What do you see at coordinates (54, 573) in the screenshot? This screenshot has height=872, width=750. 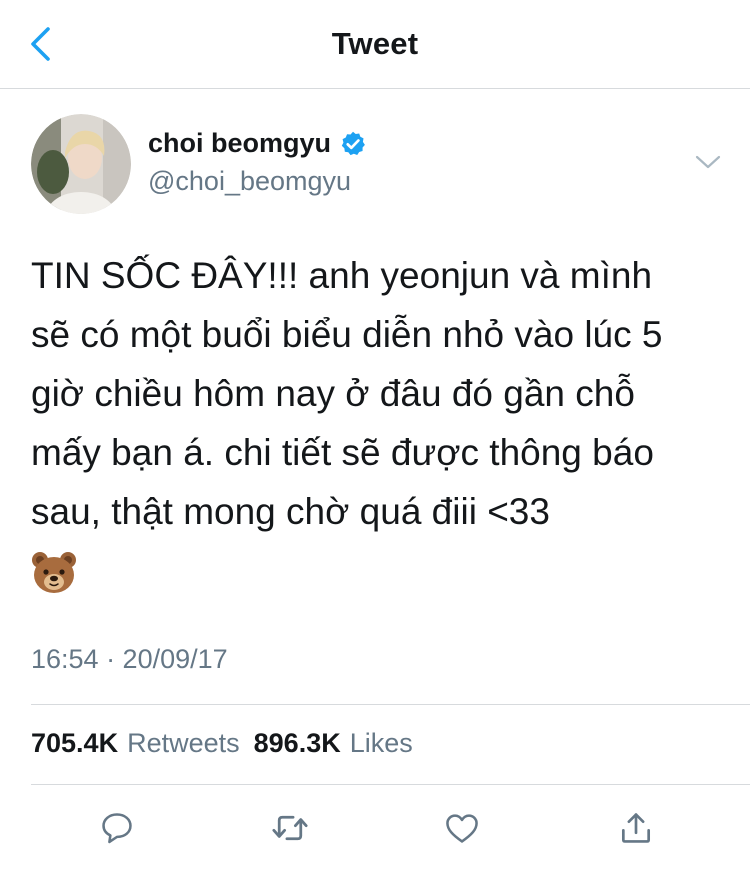 I see `bear-face-emoji` at bounding box center [54, 573].